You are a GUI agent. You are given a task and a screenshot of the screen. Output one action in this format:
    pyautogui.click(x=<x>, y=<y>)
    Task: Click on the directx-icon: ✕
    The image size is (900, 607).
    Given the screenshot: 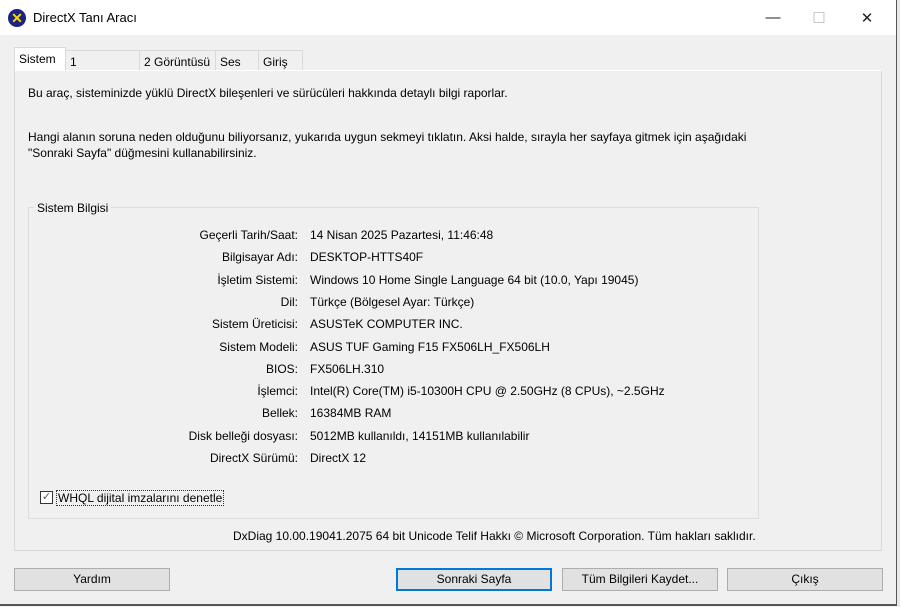 What is the action you would take?
    pyautogui.click(x=17, y=18)
    